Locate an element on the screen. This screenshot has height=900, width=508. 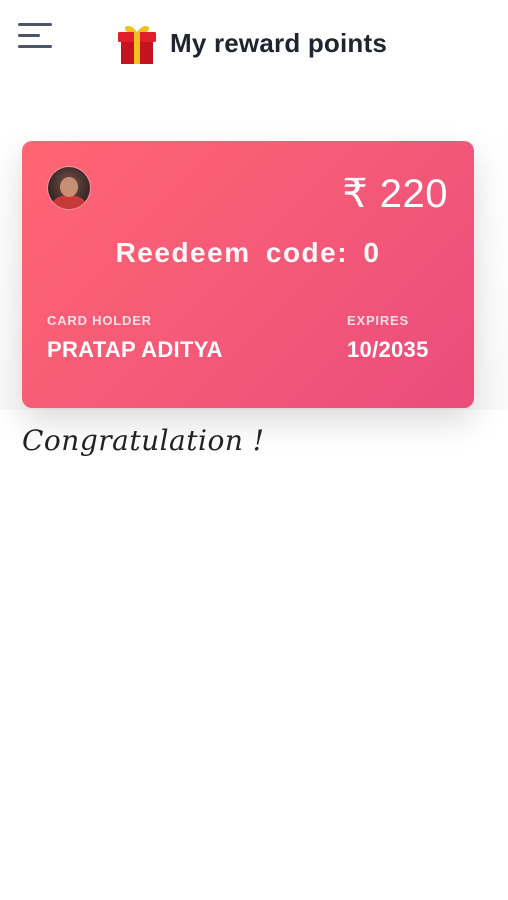
card-holder-name: PRATAP ADITYA is located at coordinates (135, 349).